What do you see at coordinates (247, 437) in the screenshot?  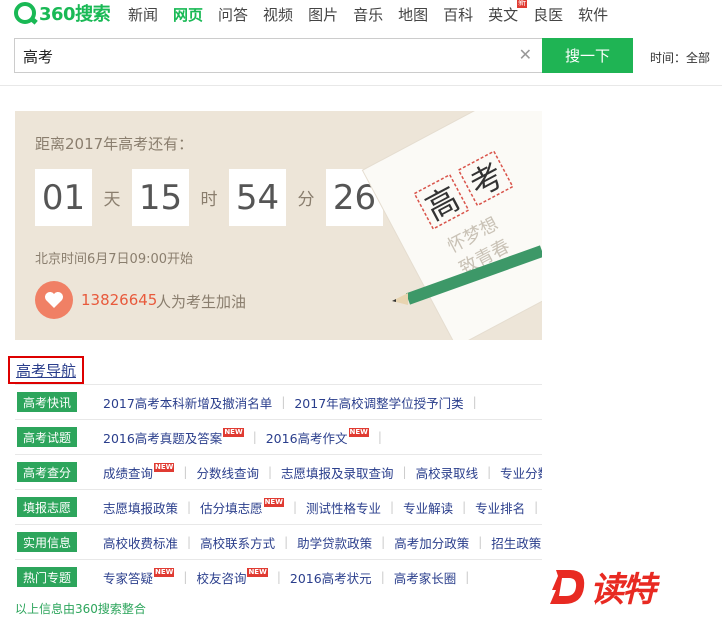 I see `row-links: 2016高考真题及答案 NEW | 2016高考作文 NEW |` at bounding box center [247, 437].